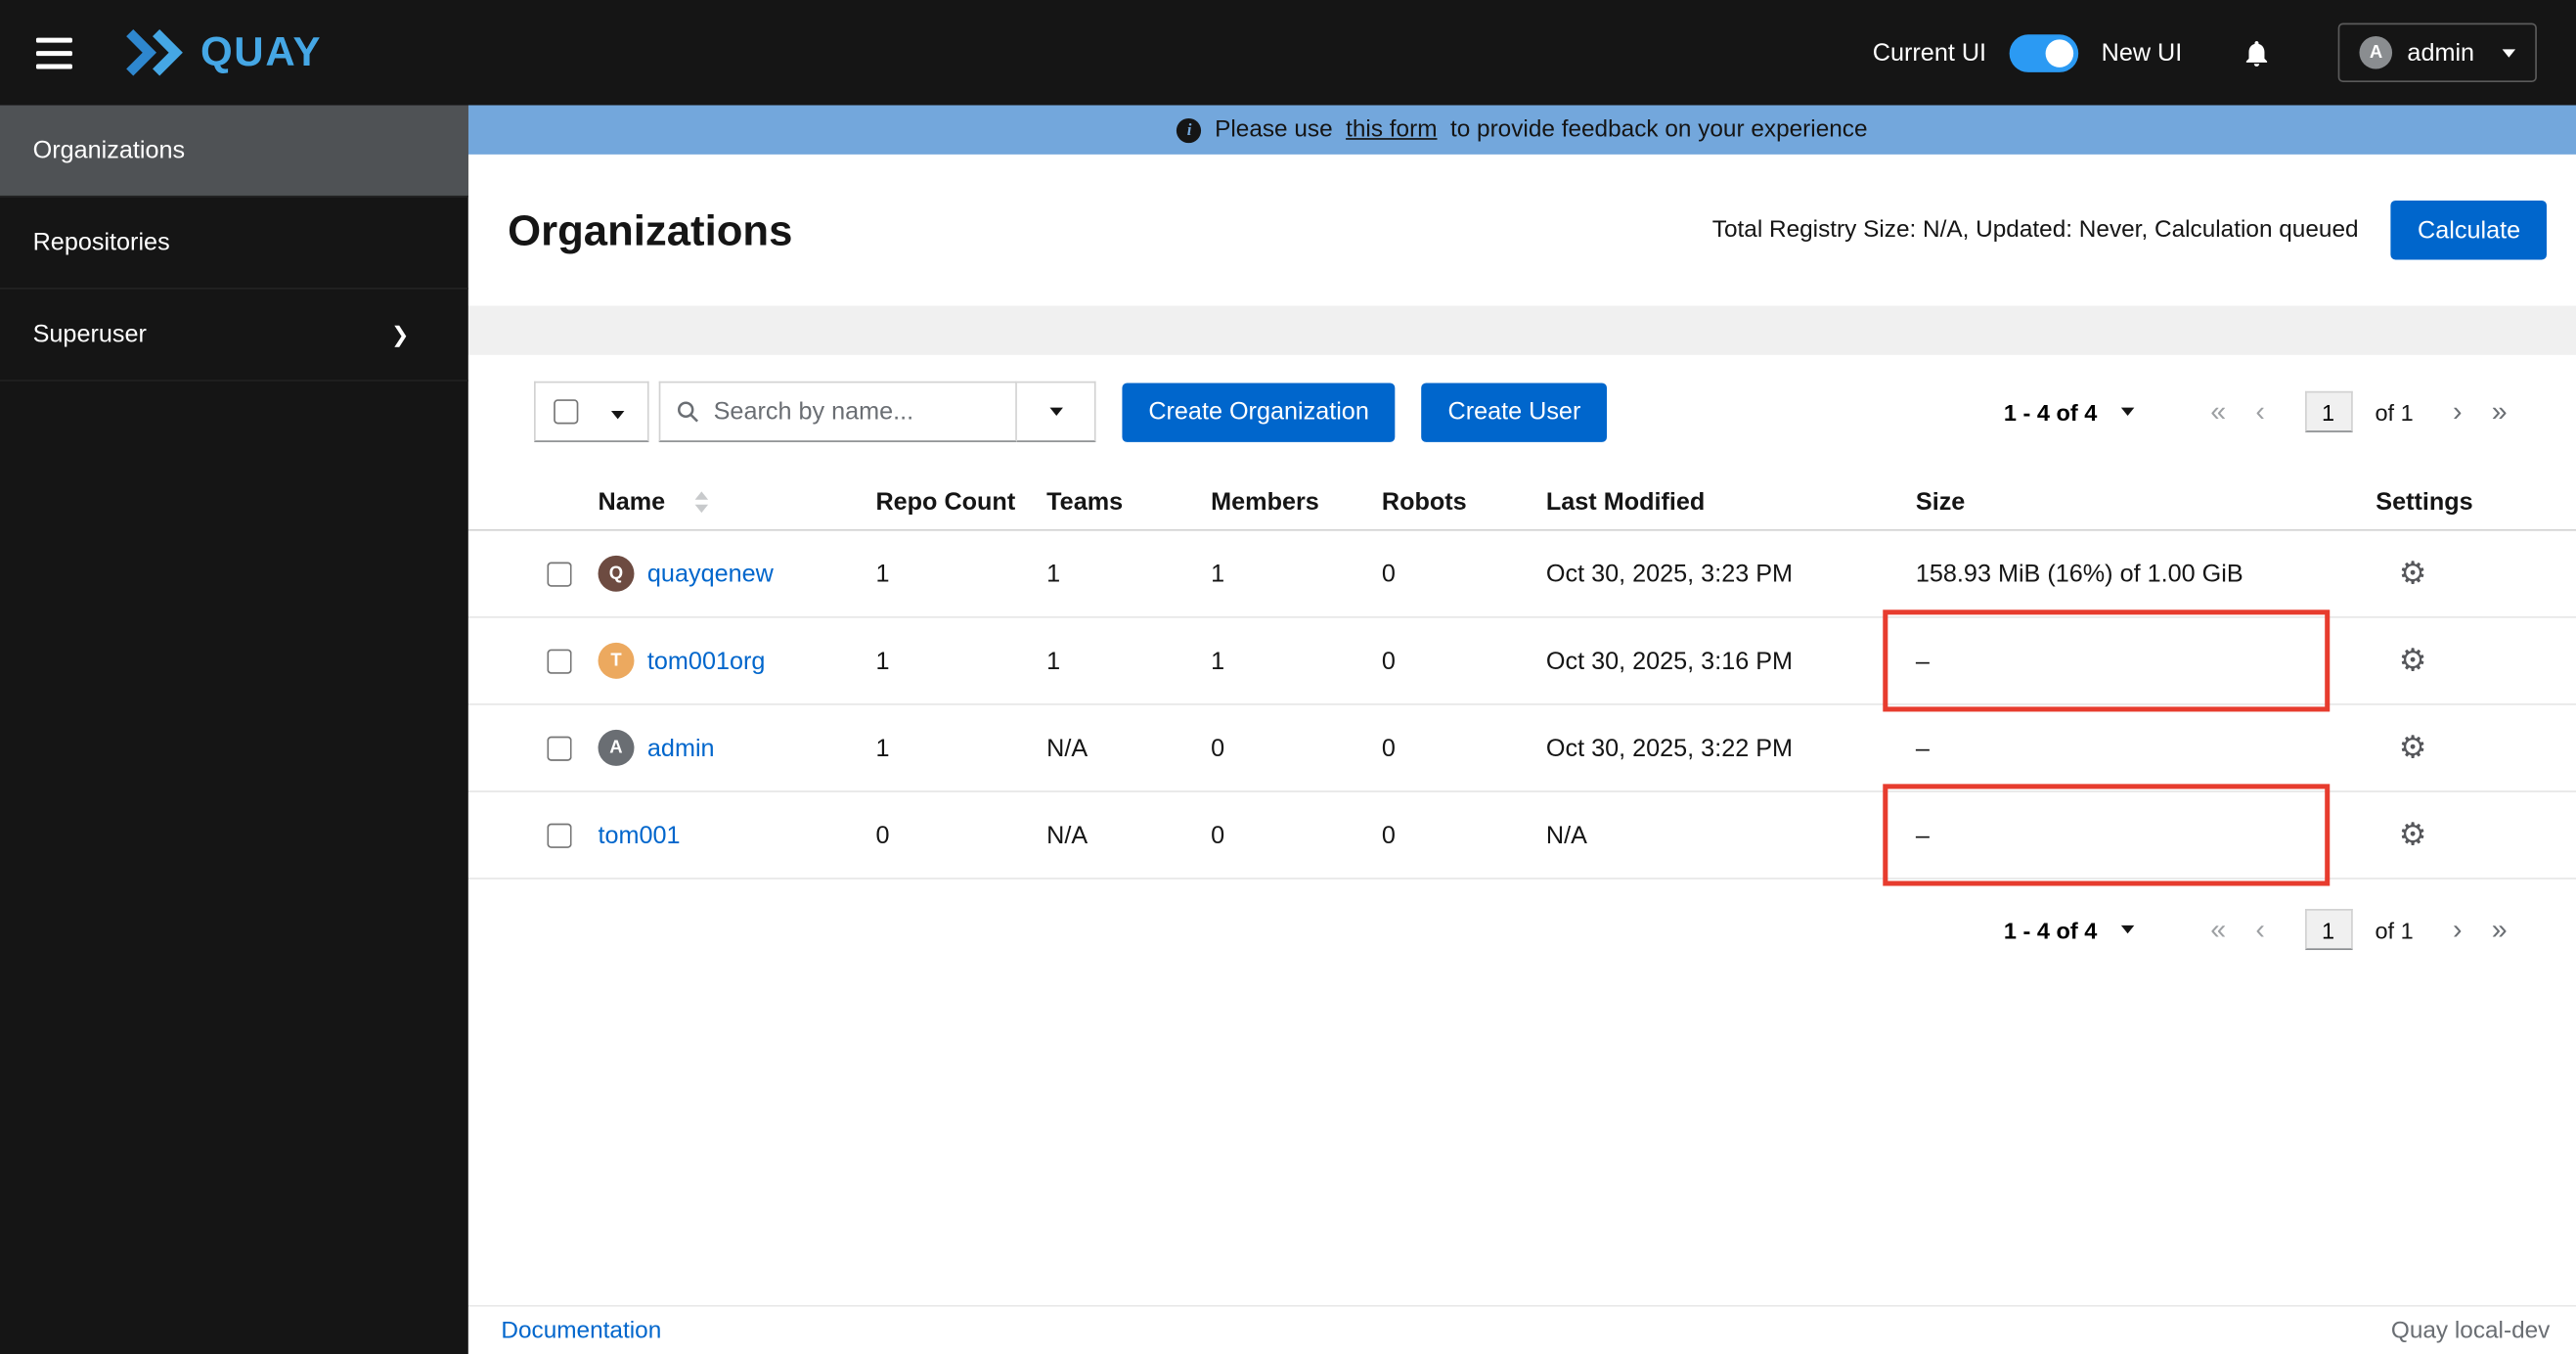  What do you see at coordinates (53, 52) in the screenshot?
I see `hamburger-menu-button` at bounding box center [53, 52].